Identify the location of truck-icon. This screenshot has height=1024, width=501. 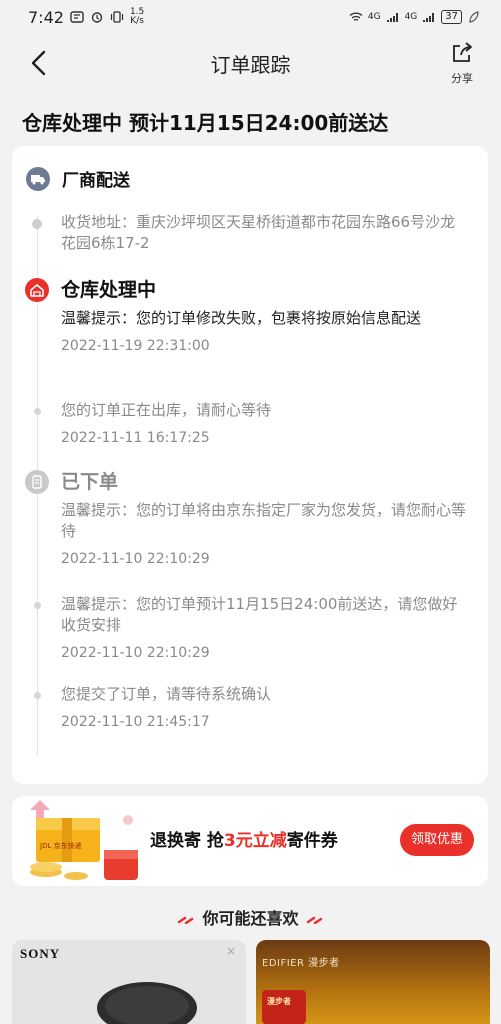
(38, 178).